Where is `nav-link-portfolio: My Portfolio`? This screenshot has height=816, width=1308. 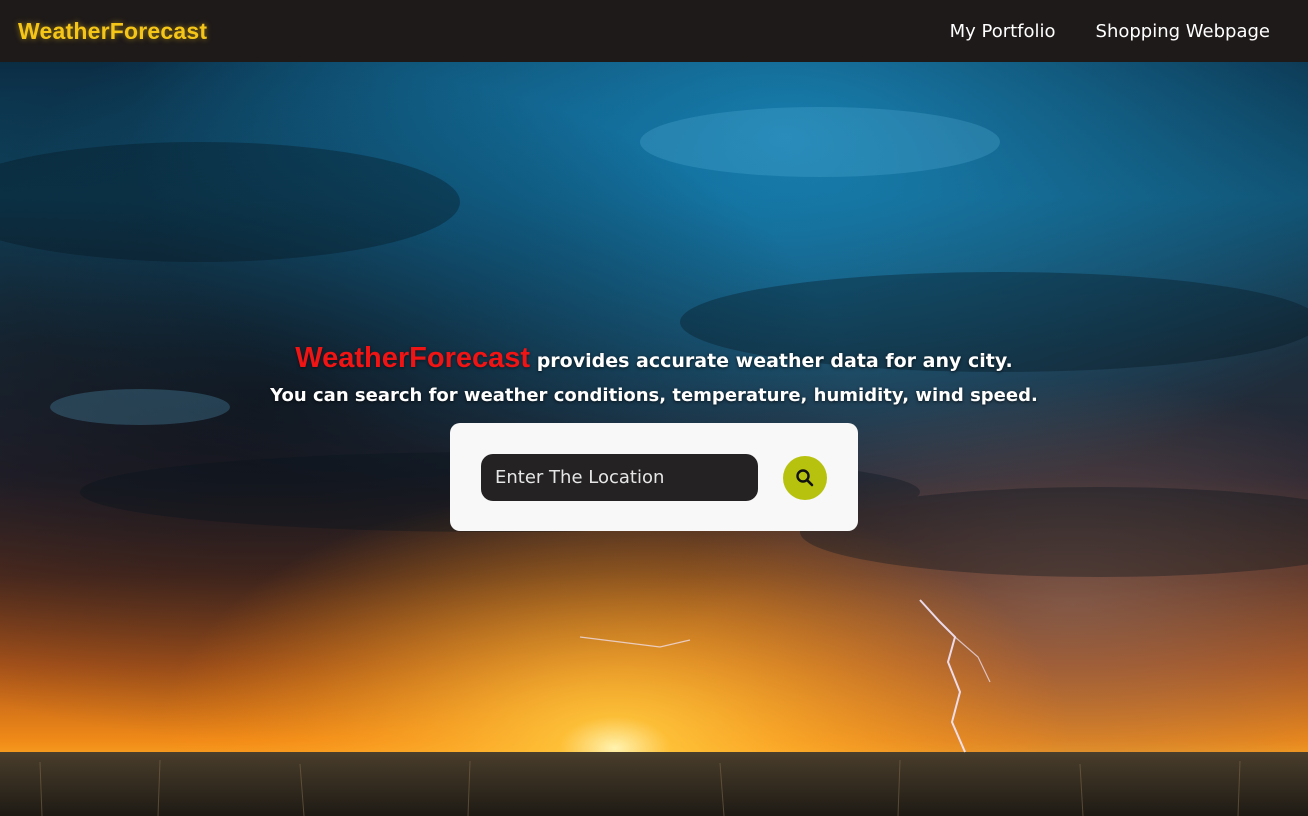 nav-link-portfolio: My Portfolio is located at coordinates (1003, 31).